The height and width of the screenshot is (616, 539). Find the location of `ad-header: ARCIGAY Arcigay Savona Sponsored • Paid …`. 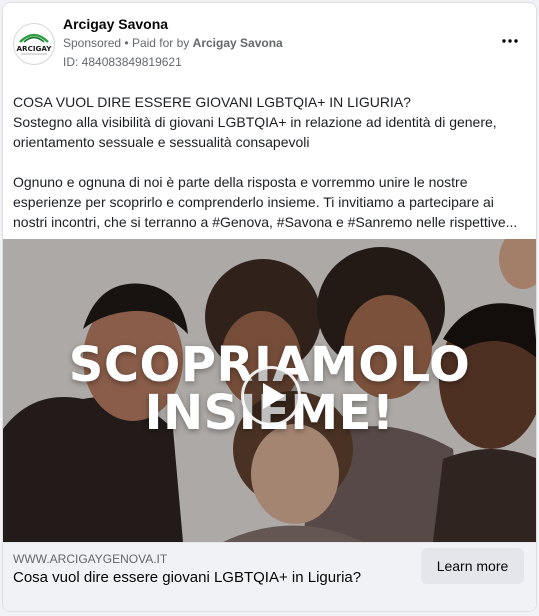

ad-header: ARCIGAY Arcigay Savona Sponsored • Paid … is located at coordinates (269, 43).